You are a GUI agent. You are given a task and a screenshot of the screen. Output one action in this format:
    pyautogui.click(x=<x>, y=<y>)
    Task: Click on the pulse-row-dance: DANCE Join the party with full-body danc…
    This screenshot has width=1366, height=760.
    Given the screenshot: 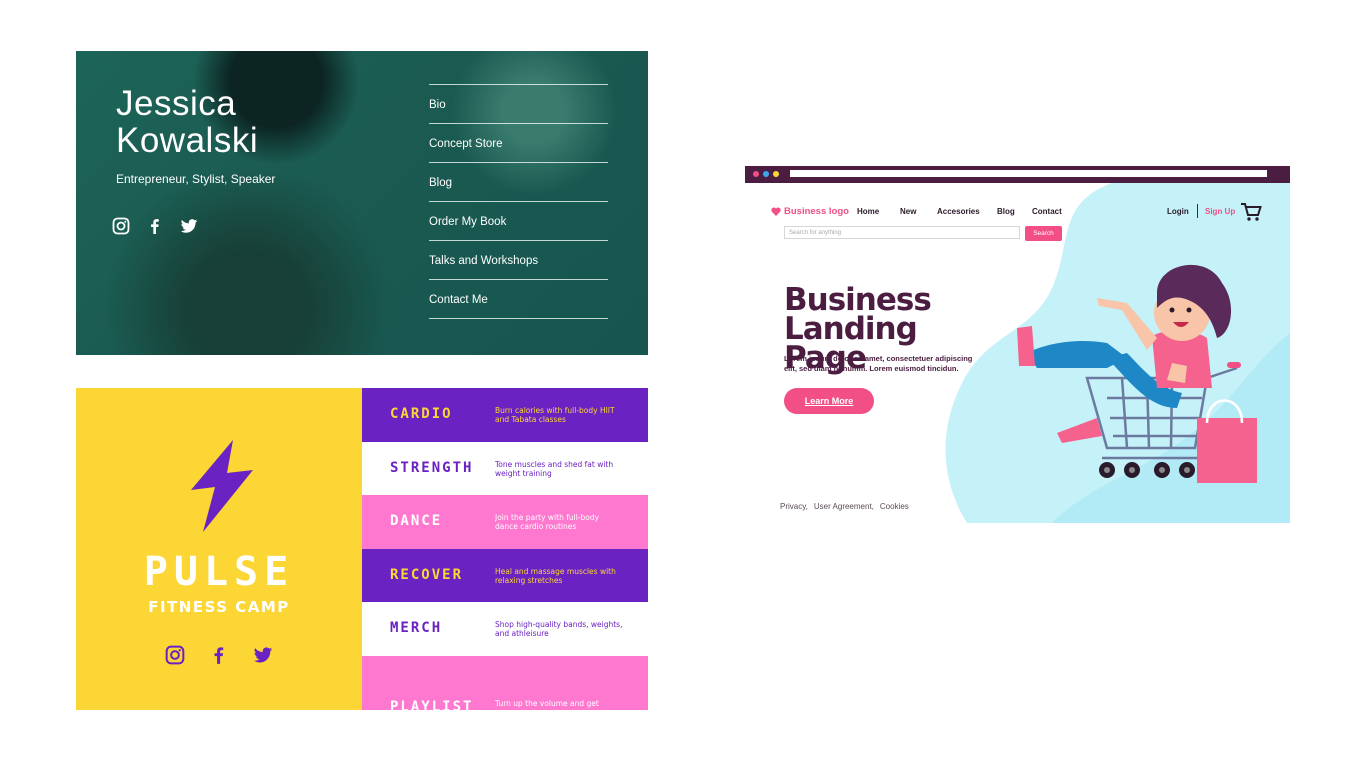 What is the action you would take?
    pyautogui.click(x=505, y=522)
    